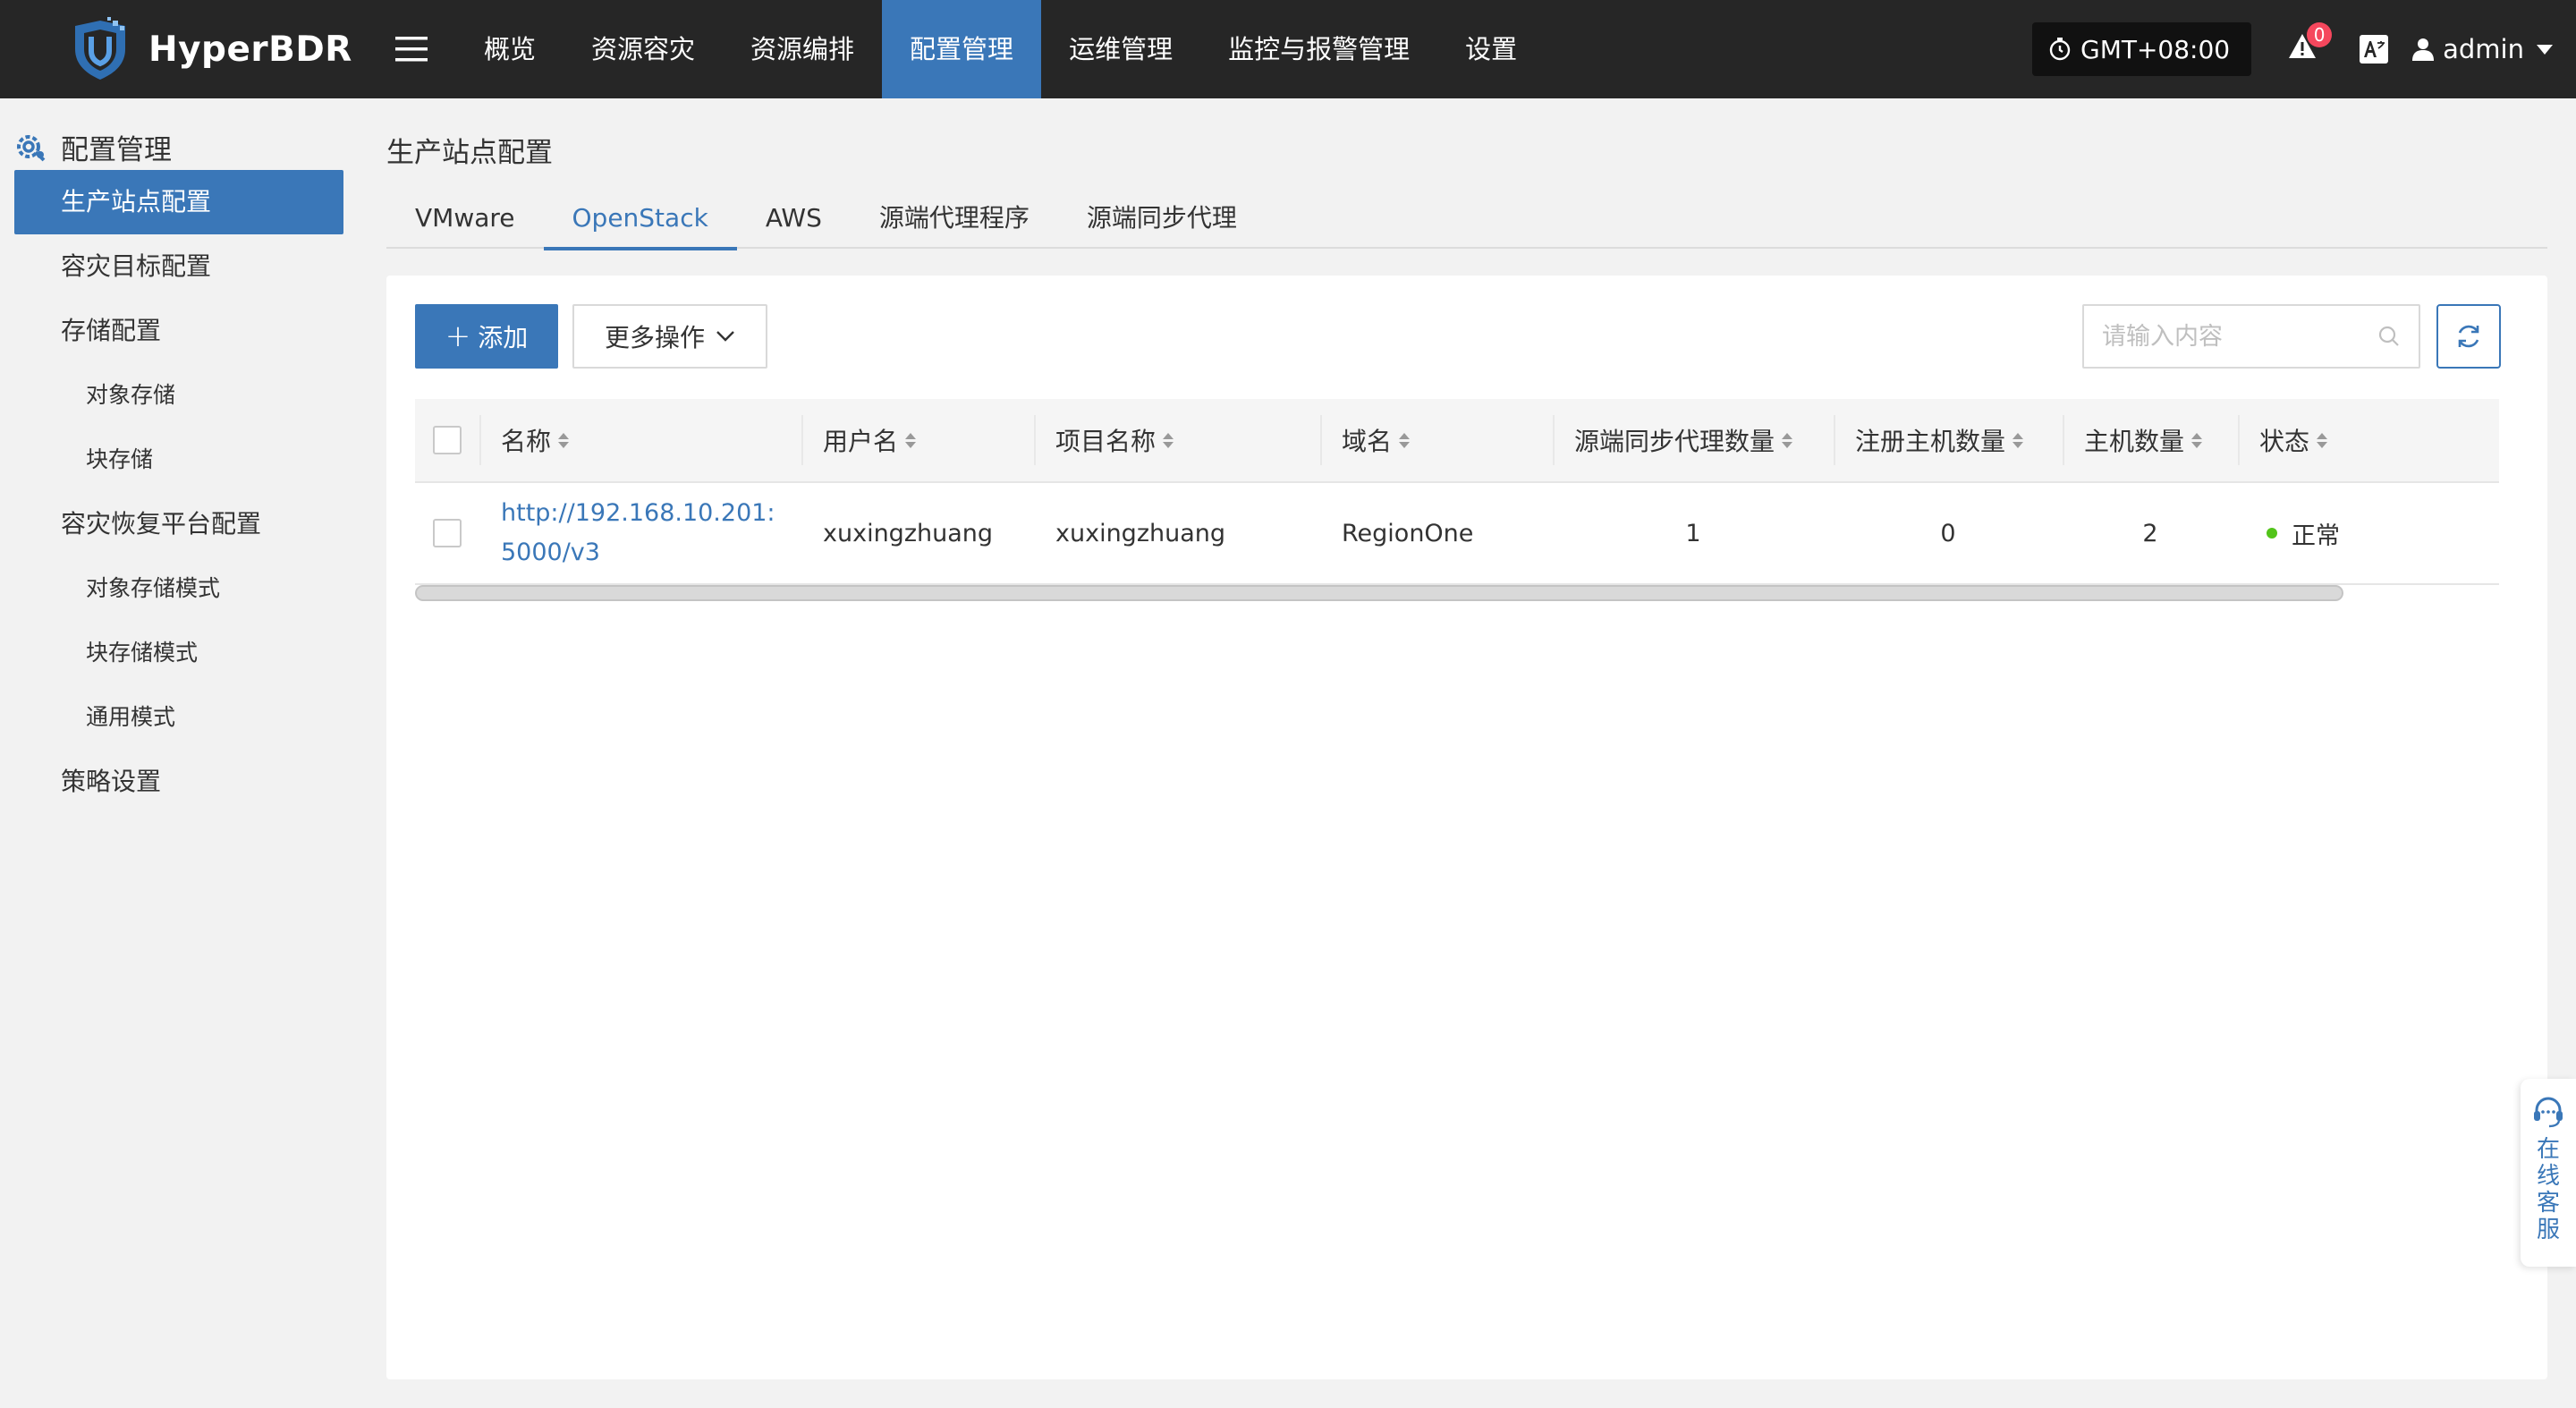 Image resolution: width=2576 pixels, height=1408 pixels. Describe the element at coordinates (510, 49) in the screenshot. I see `nav-overview: 概览` at that location.